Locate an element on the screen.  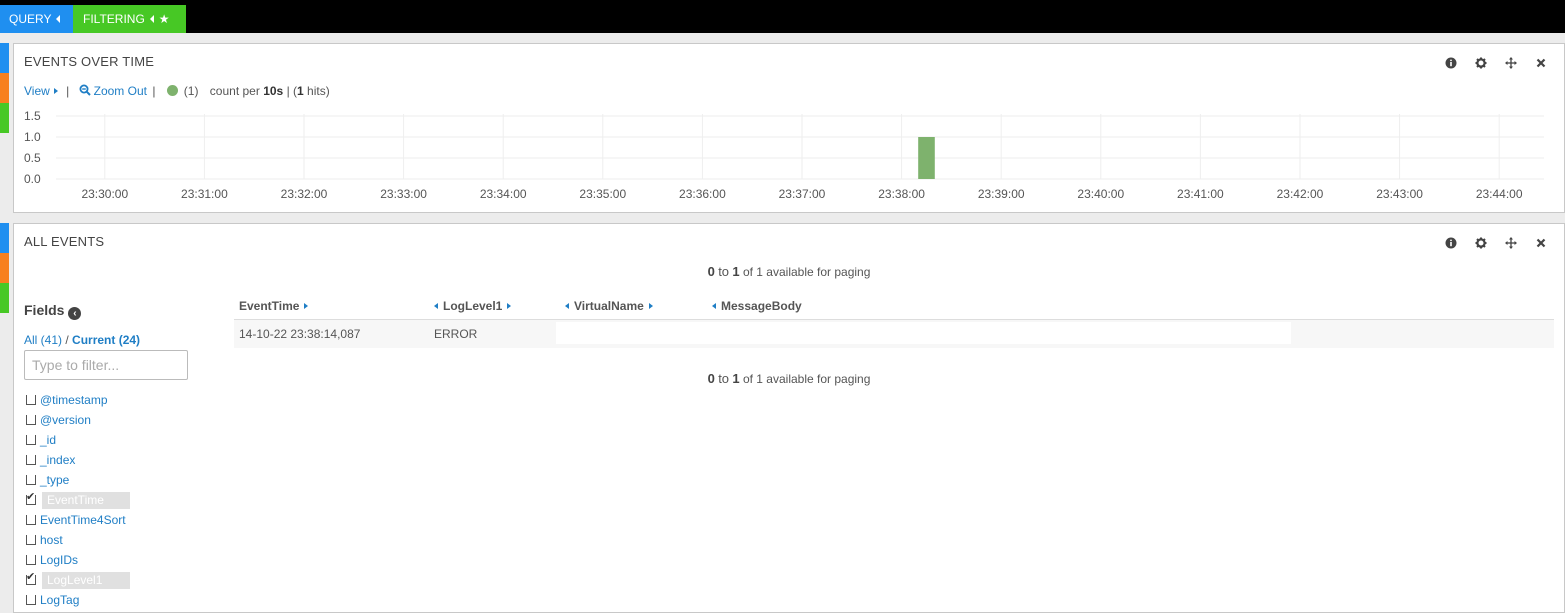
field-item: LogIDs is located at coordinates (78, 560).